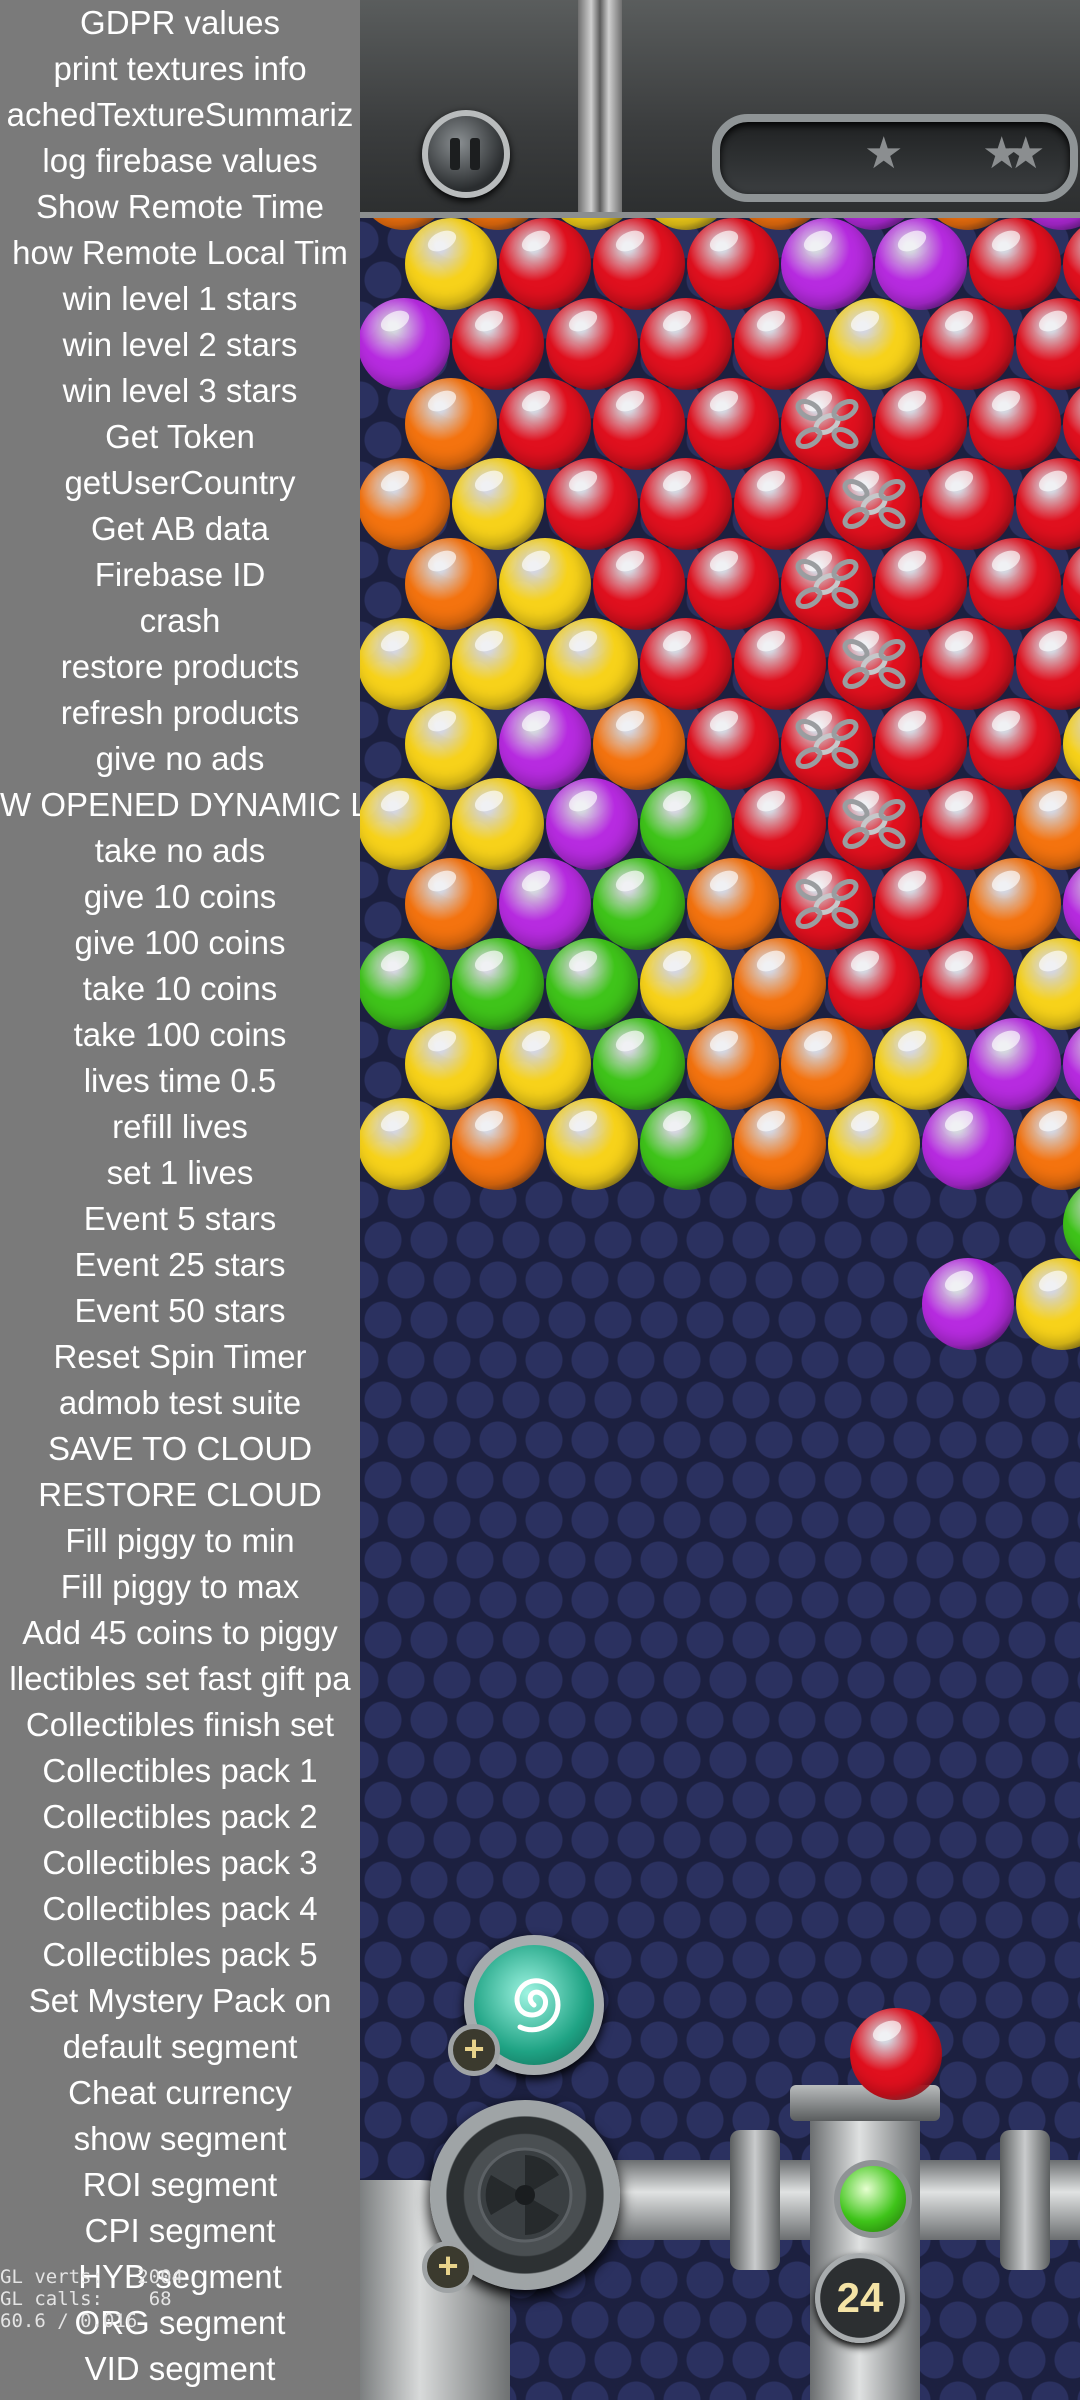 This screenshot has width=1080, height=2400. Describe the element at coordinates (180, 115) in the screenshot. I see `debug-menu-item: achedTextureSummariz` at that location.